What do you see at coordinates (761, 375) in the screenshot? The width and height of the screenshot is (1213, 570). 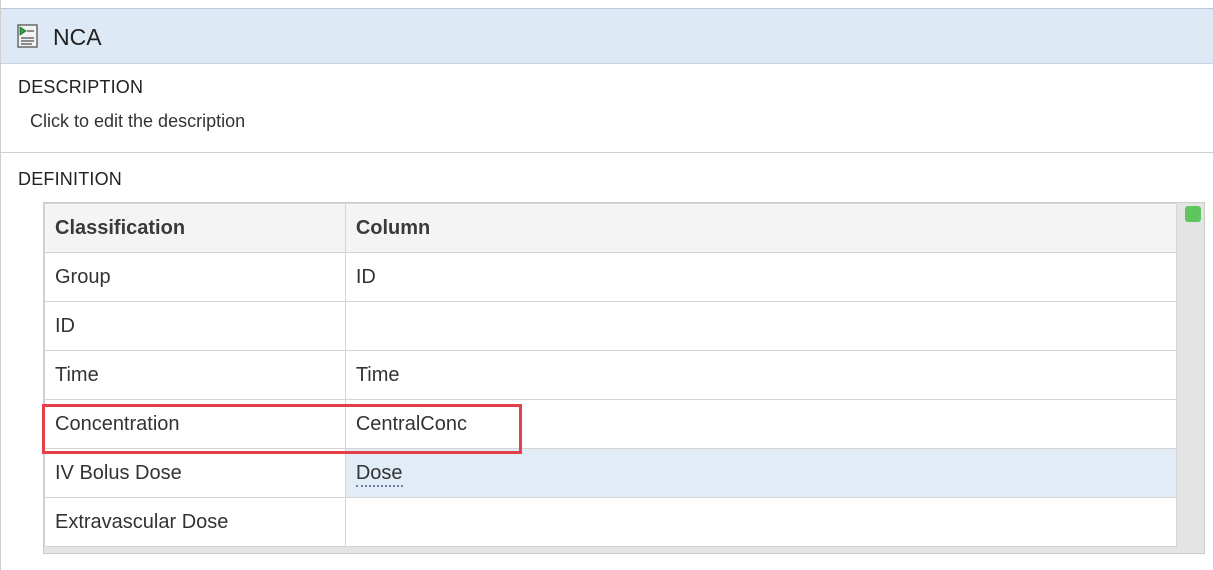 I see `column-cell: Time` at bounding box center [761, 375].